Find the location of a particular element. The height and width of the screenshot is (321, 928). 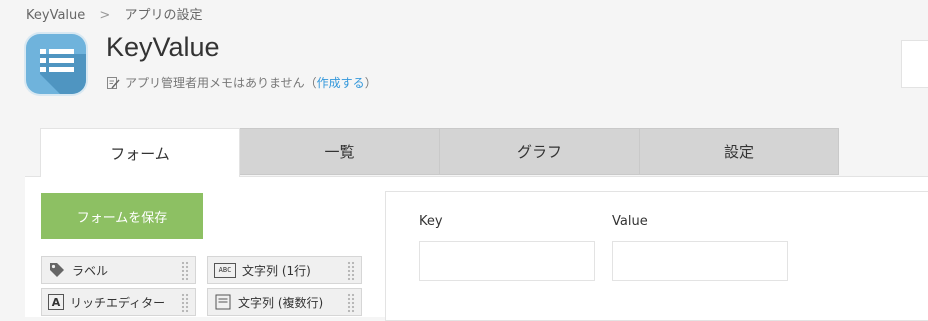

tab-form: フォーム is located at coordinates (140, 152).